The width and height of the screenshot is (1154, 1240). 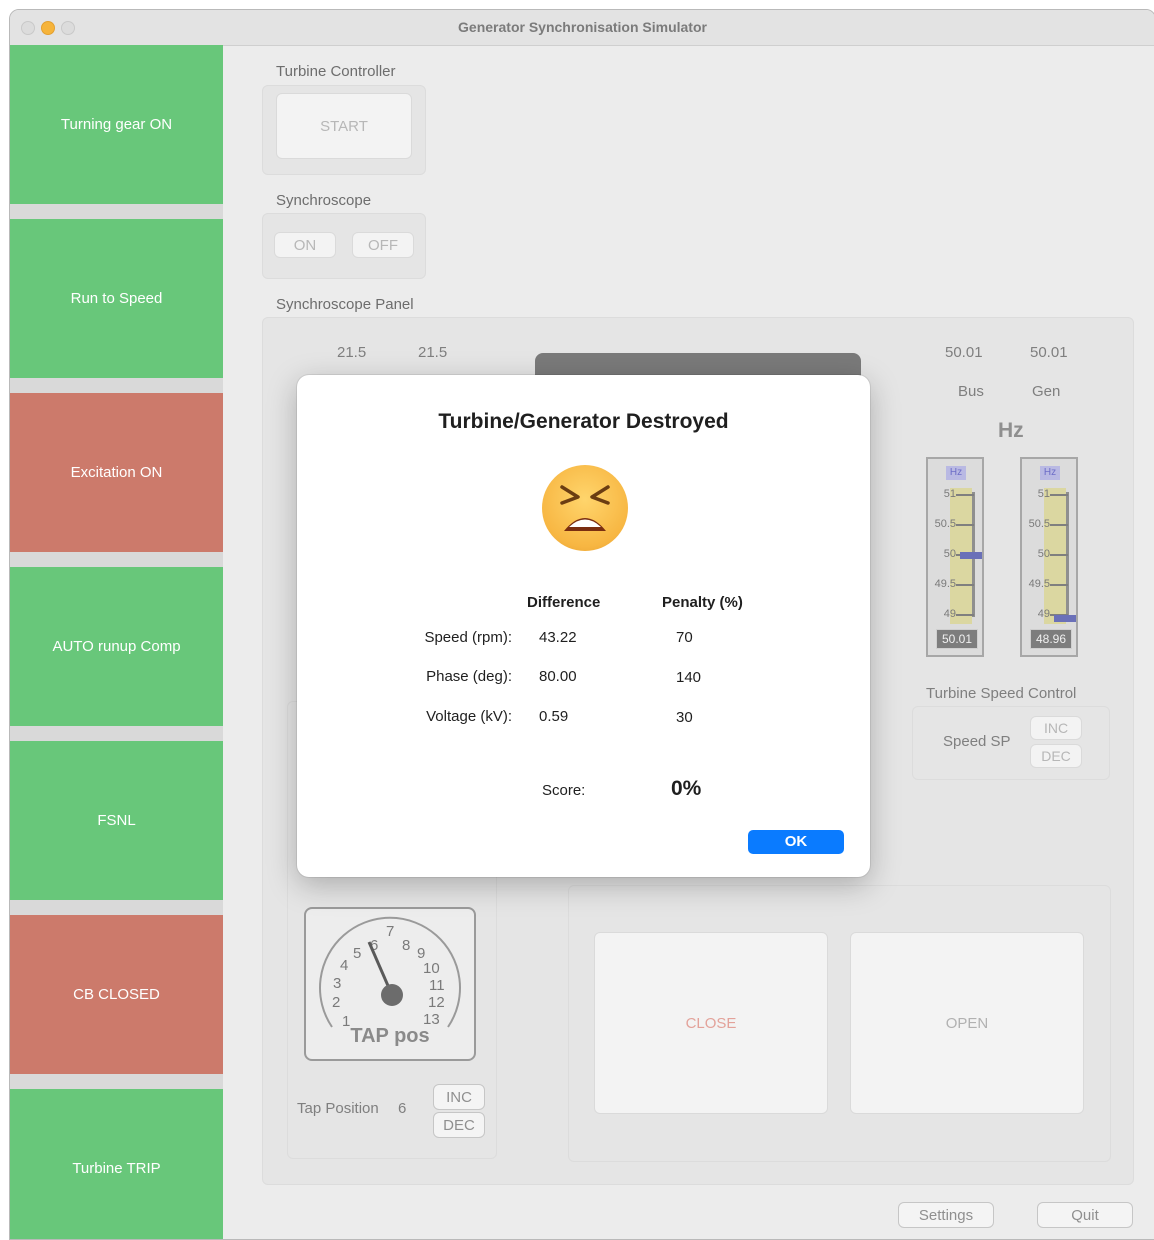 I want to click on turbine-speed-control-label: Turbine Speed Control, so click(x=1001, y=693).